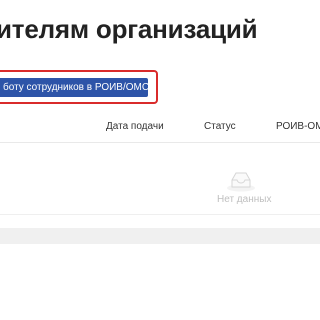 This screenshot has width=320, height=320. Describe the element at coordinates (241, 182) in the screenshot. I see `empty-inbox-icon` at that location.